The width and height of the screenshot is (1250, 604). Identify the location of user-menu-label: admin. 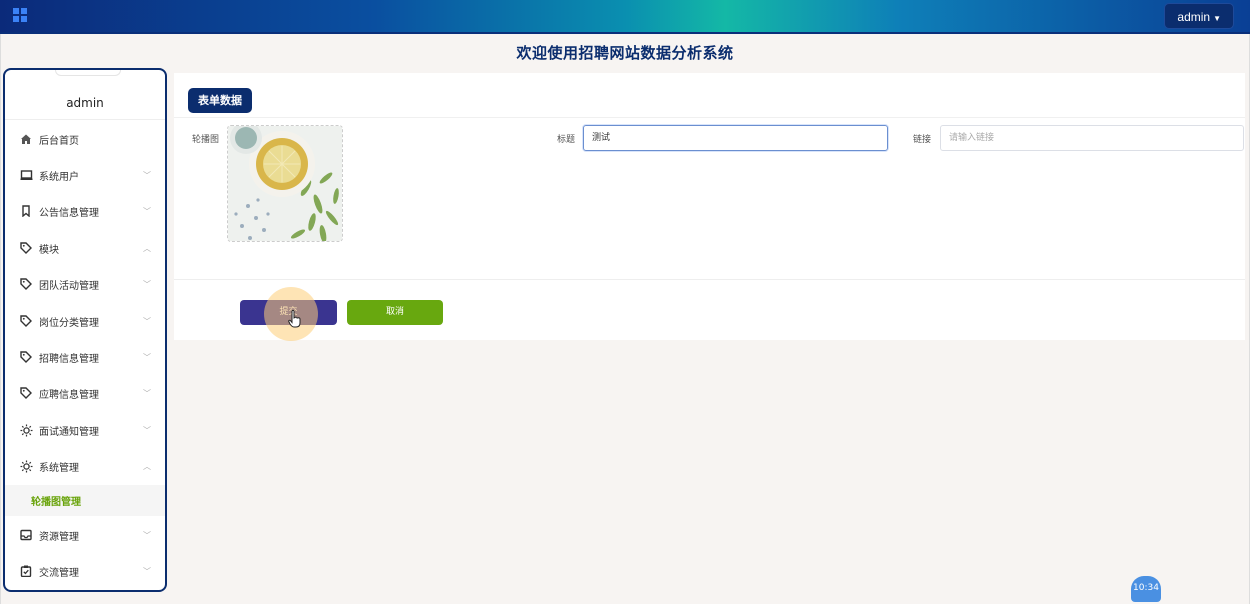
(1194, 17).